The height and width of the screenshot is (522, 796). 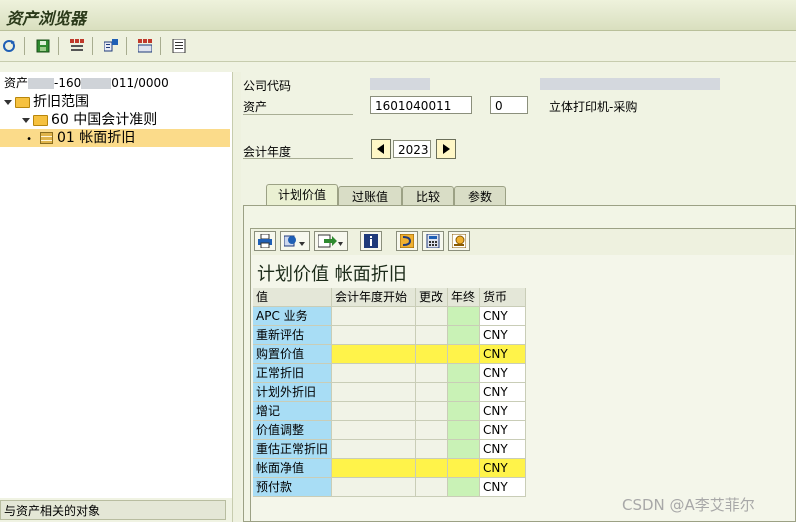 I want to click on list-icon, so click(x=179, y=46).